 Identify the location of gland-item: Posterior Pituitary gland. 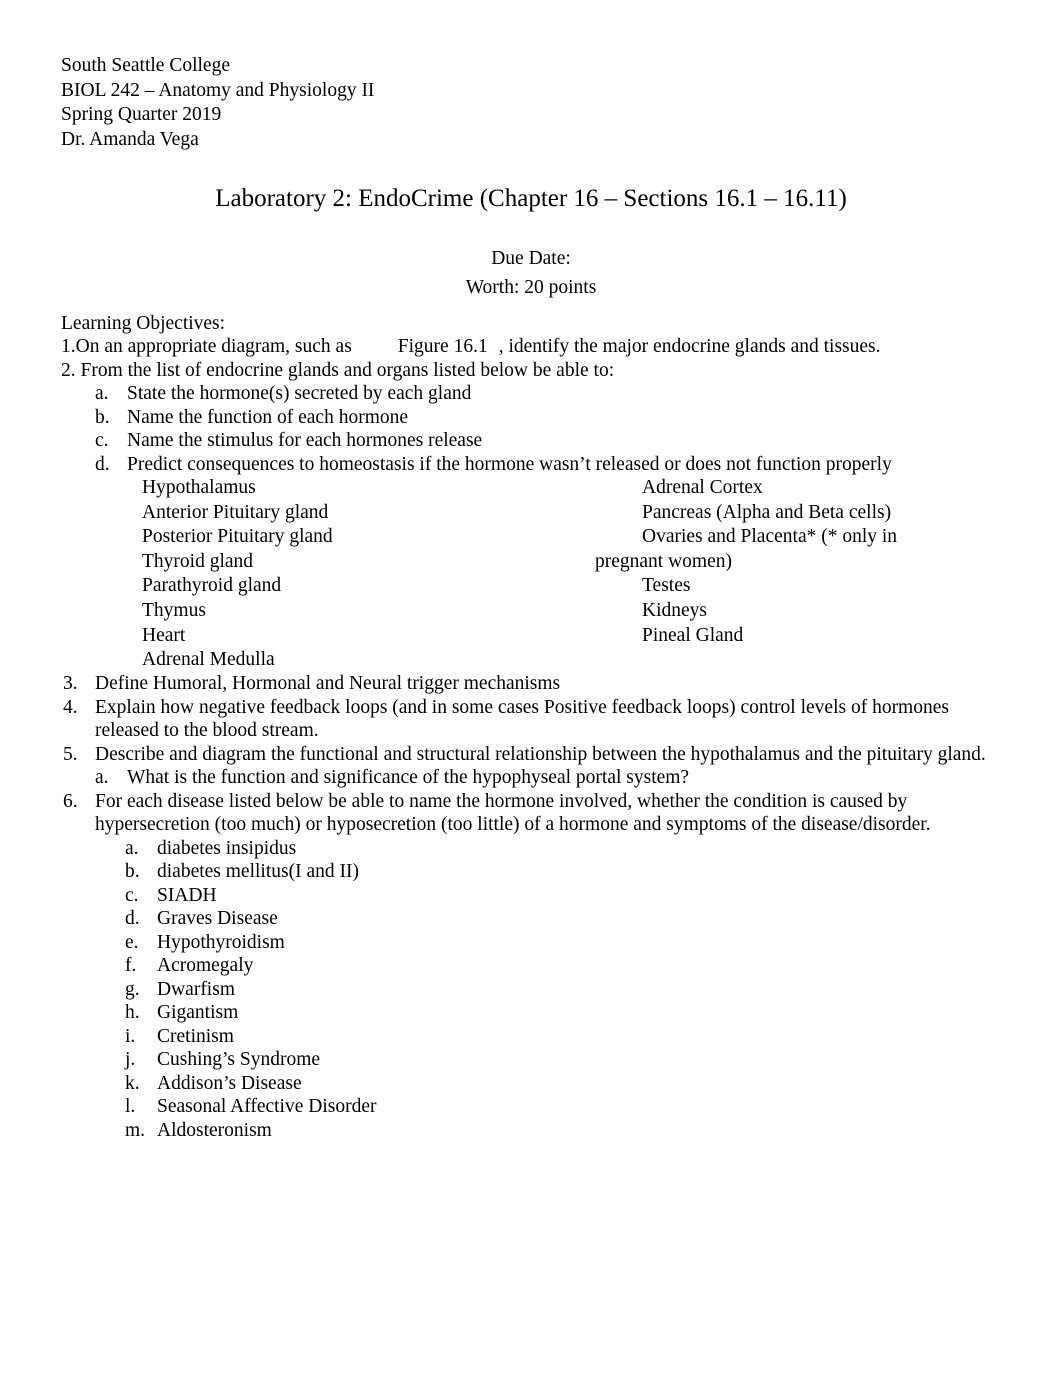
(237, 537).